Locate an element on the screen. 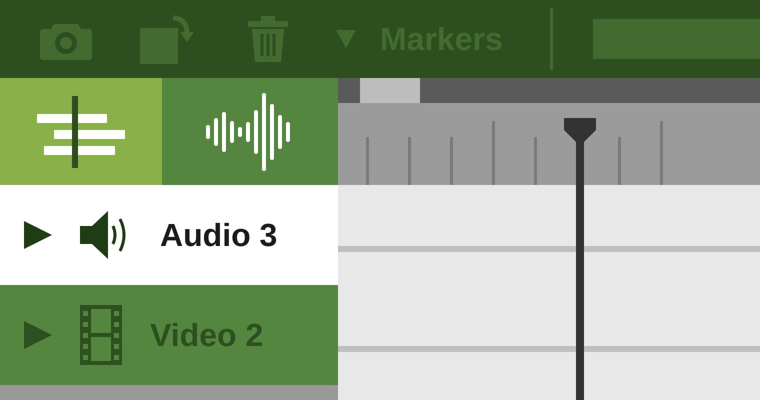 This screenshot has width=760, height=400. trash-icon is located at coordinates (268, 39).